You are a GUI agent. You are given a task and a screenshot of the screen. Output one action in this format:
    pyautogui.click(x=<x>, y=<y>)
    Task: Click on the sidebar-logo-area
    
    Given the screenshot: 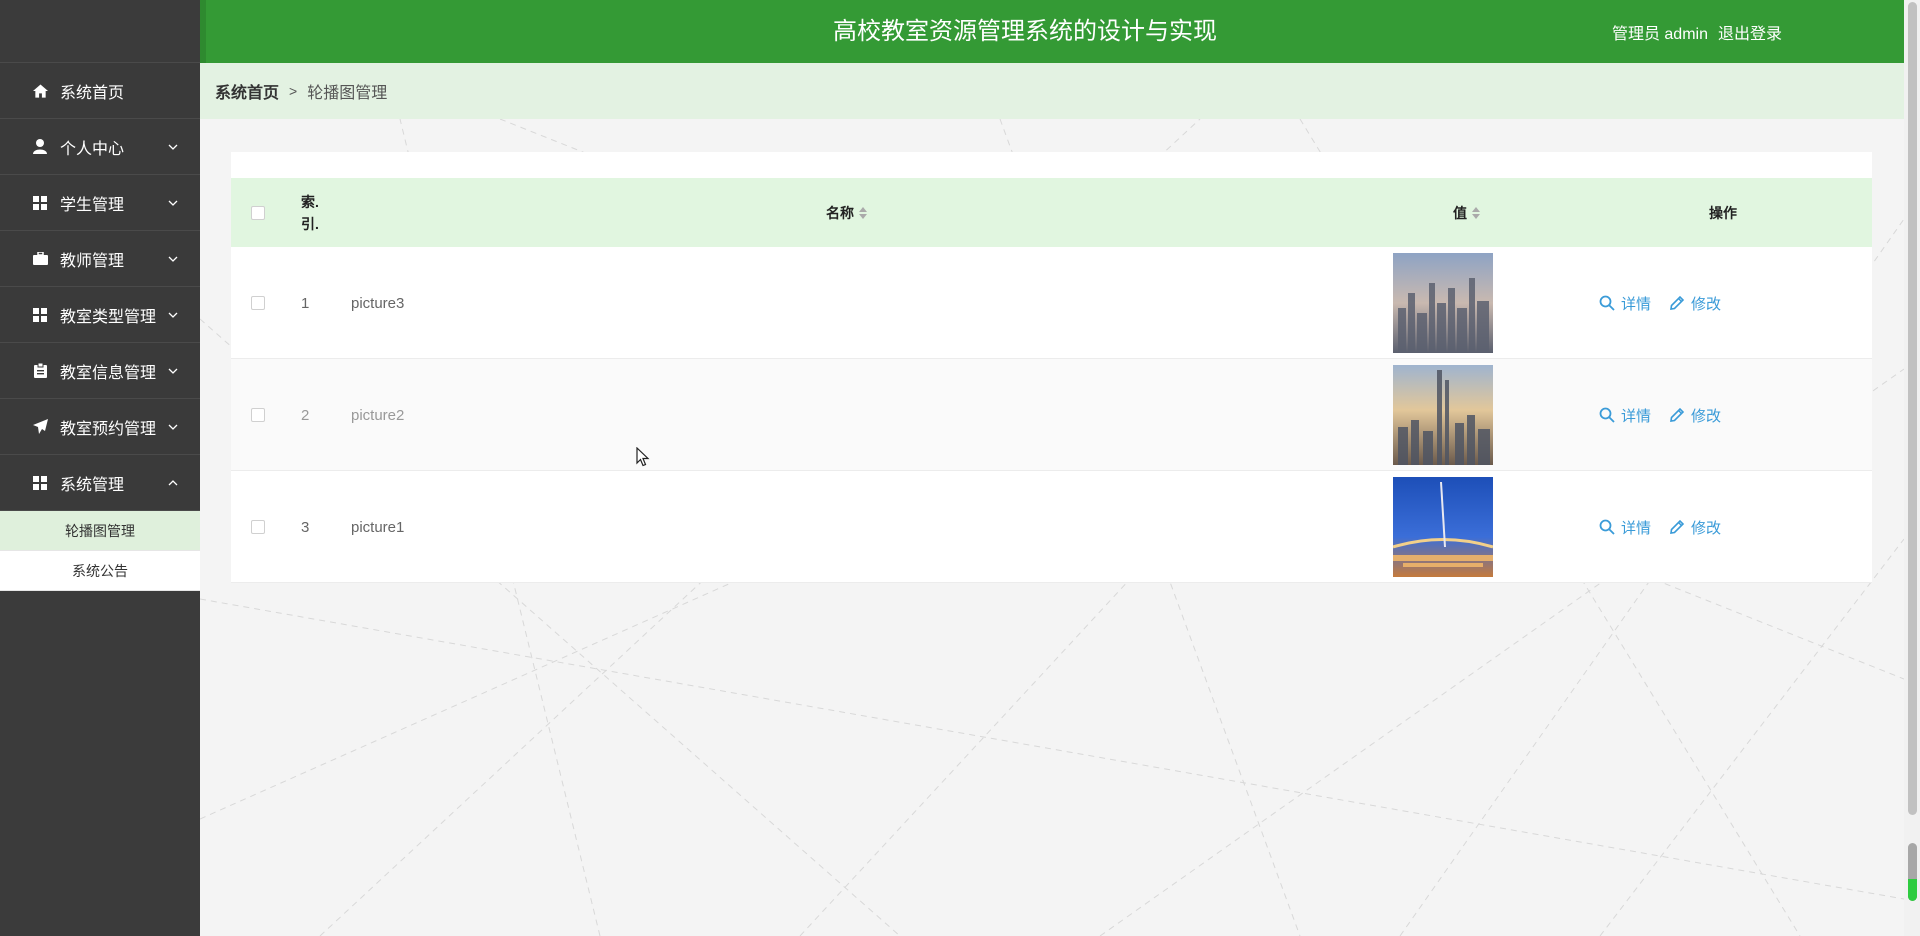 What is the action you would take?
    pyautogui.click(x=100, y=31)
    